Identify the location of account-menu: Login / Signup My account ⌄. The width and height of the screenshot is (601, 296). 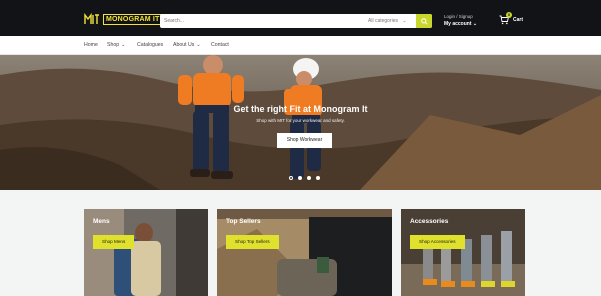
(460, 21).